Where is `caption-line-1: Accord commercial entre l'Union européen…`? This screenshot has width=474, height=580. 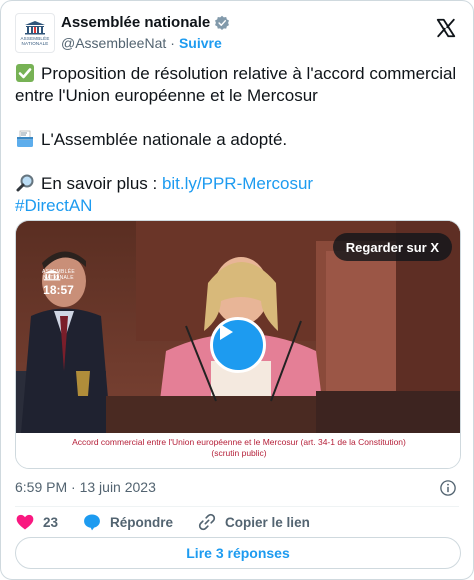 caption-line-1: Accord commercial entre l'Union européen… is located at coordinates (239, 442).